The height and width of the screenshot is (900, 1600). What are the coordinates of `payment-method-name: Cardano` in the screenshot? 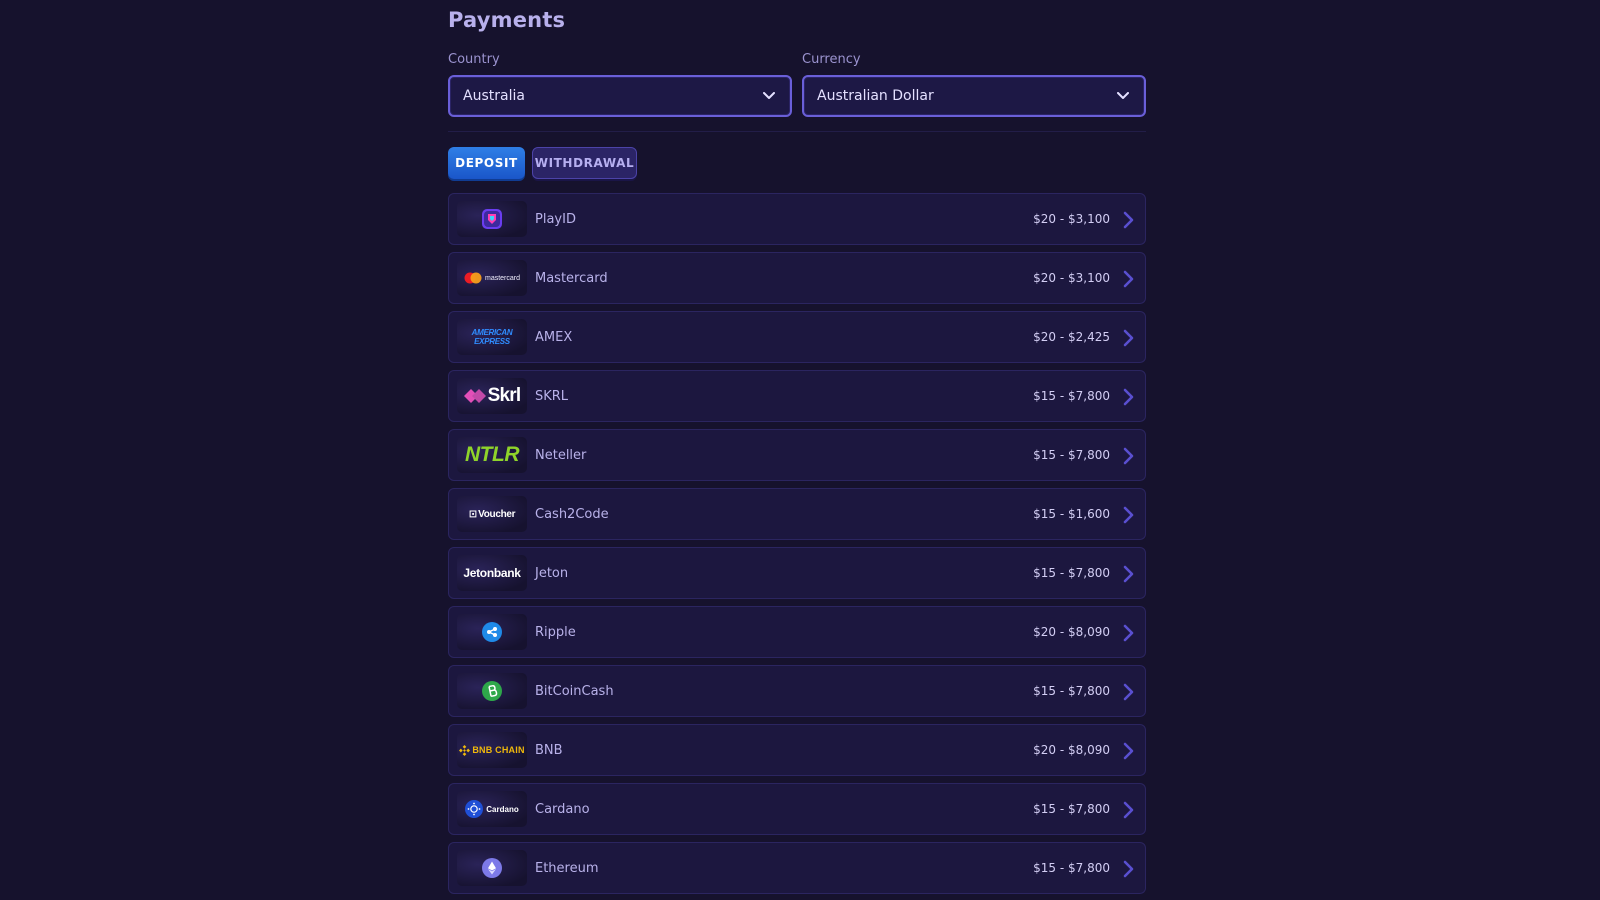 It's located at (562, 809).